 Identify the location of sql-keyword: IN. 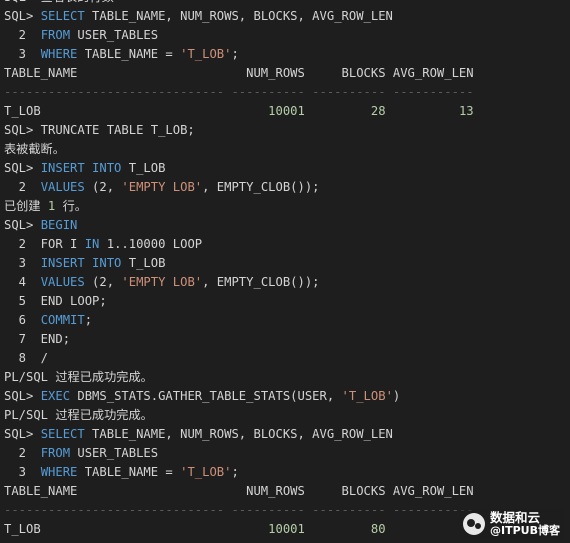
(92, 244).